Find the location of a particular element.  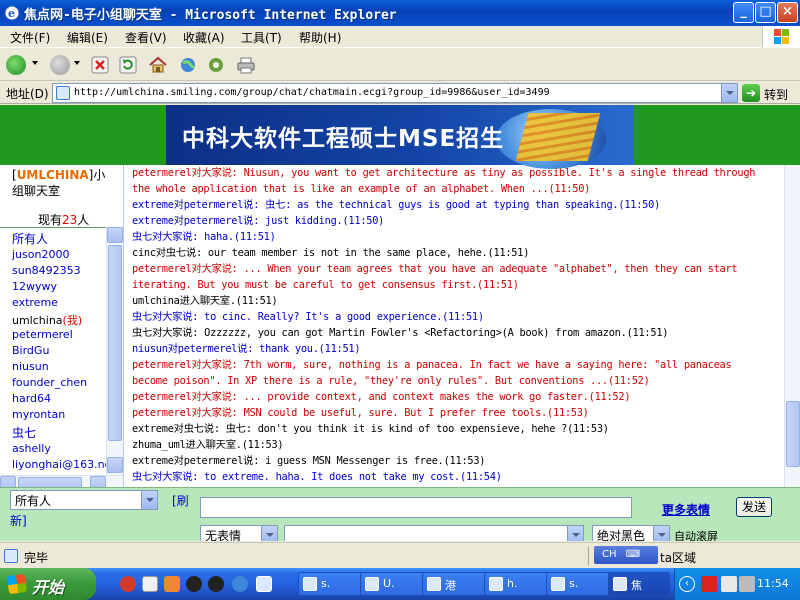

close-button: × is located at coordinates (787, 12).